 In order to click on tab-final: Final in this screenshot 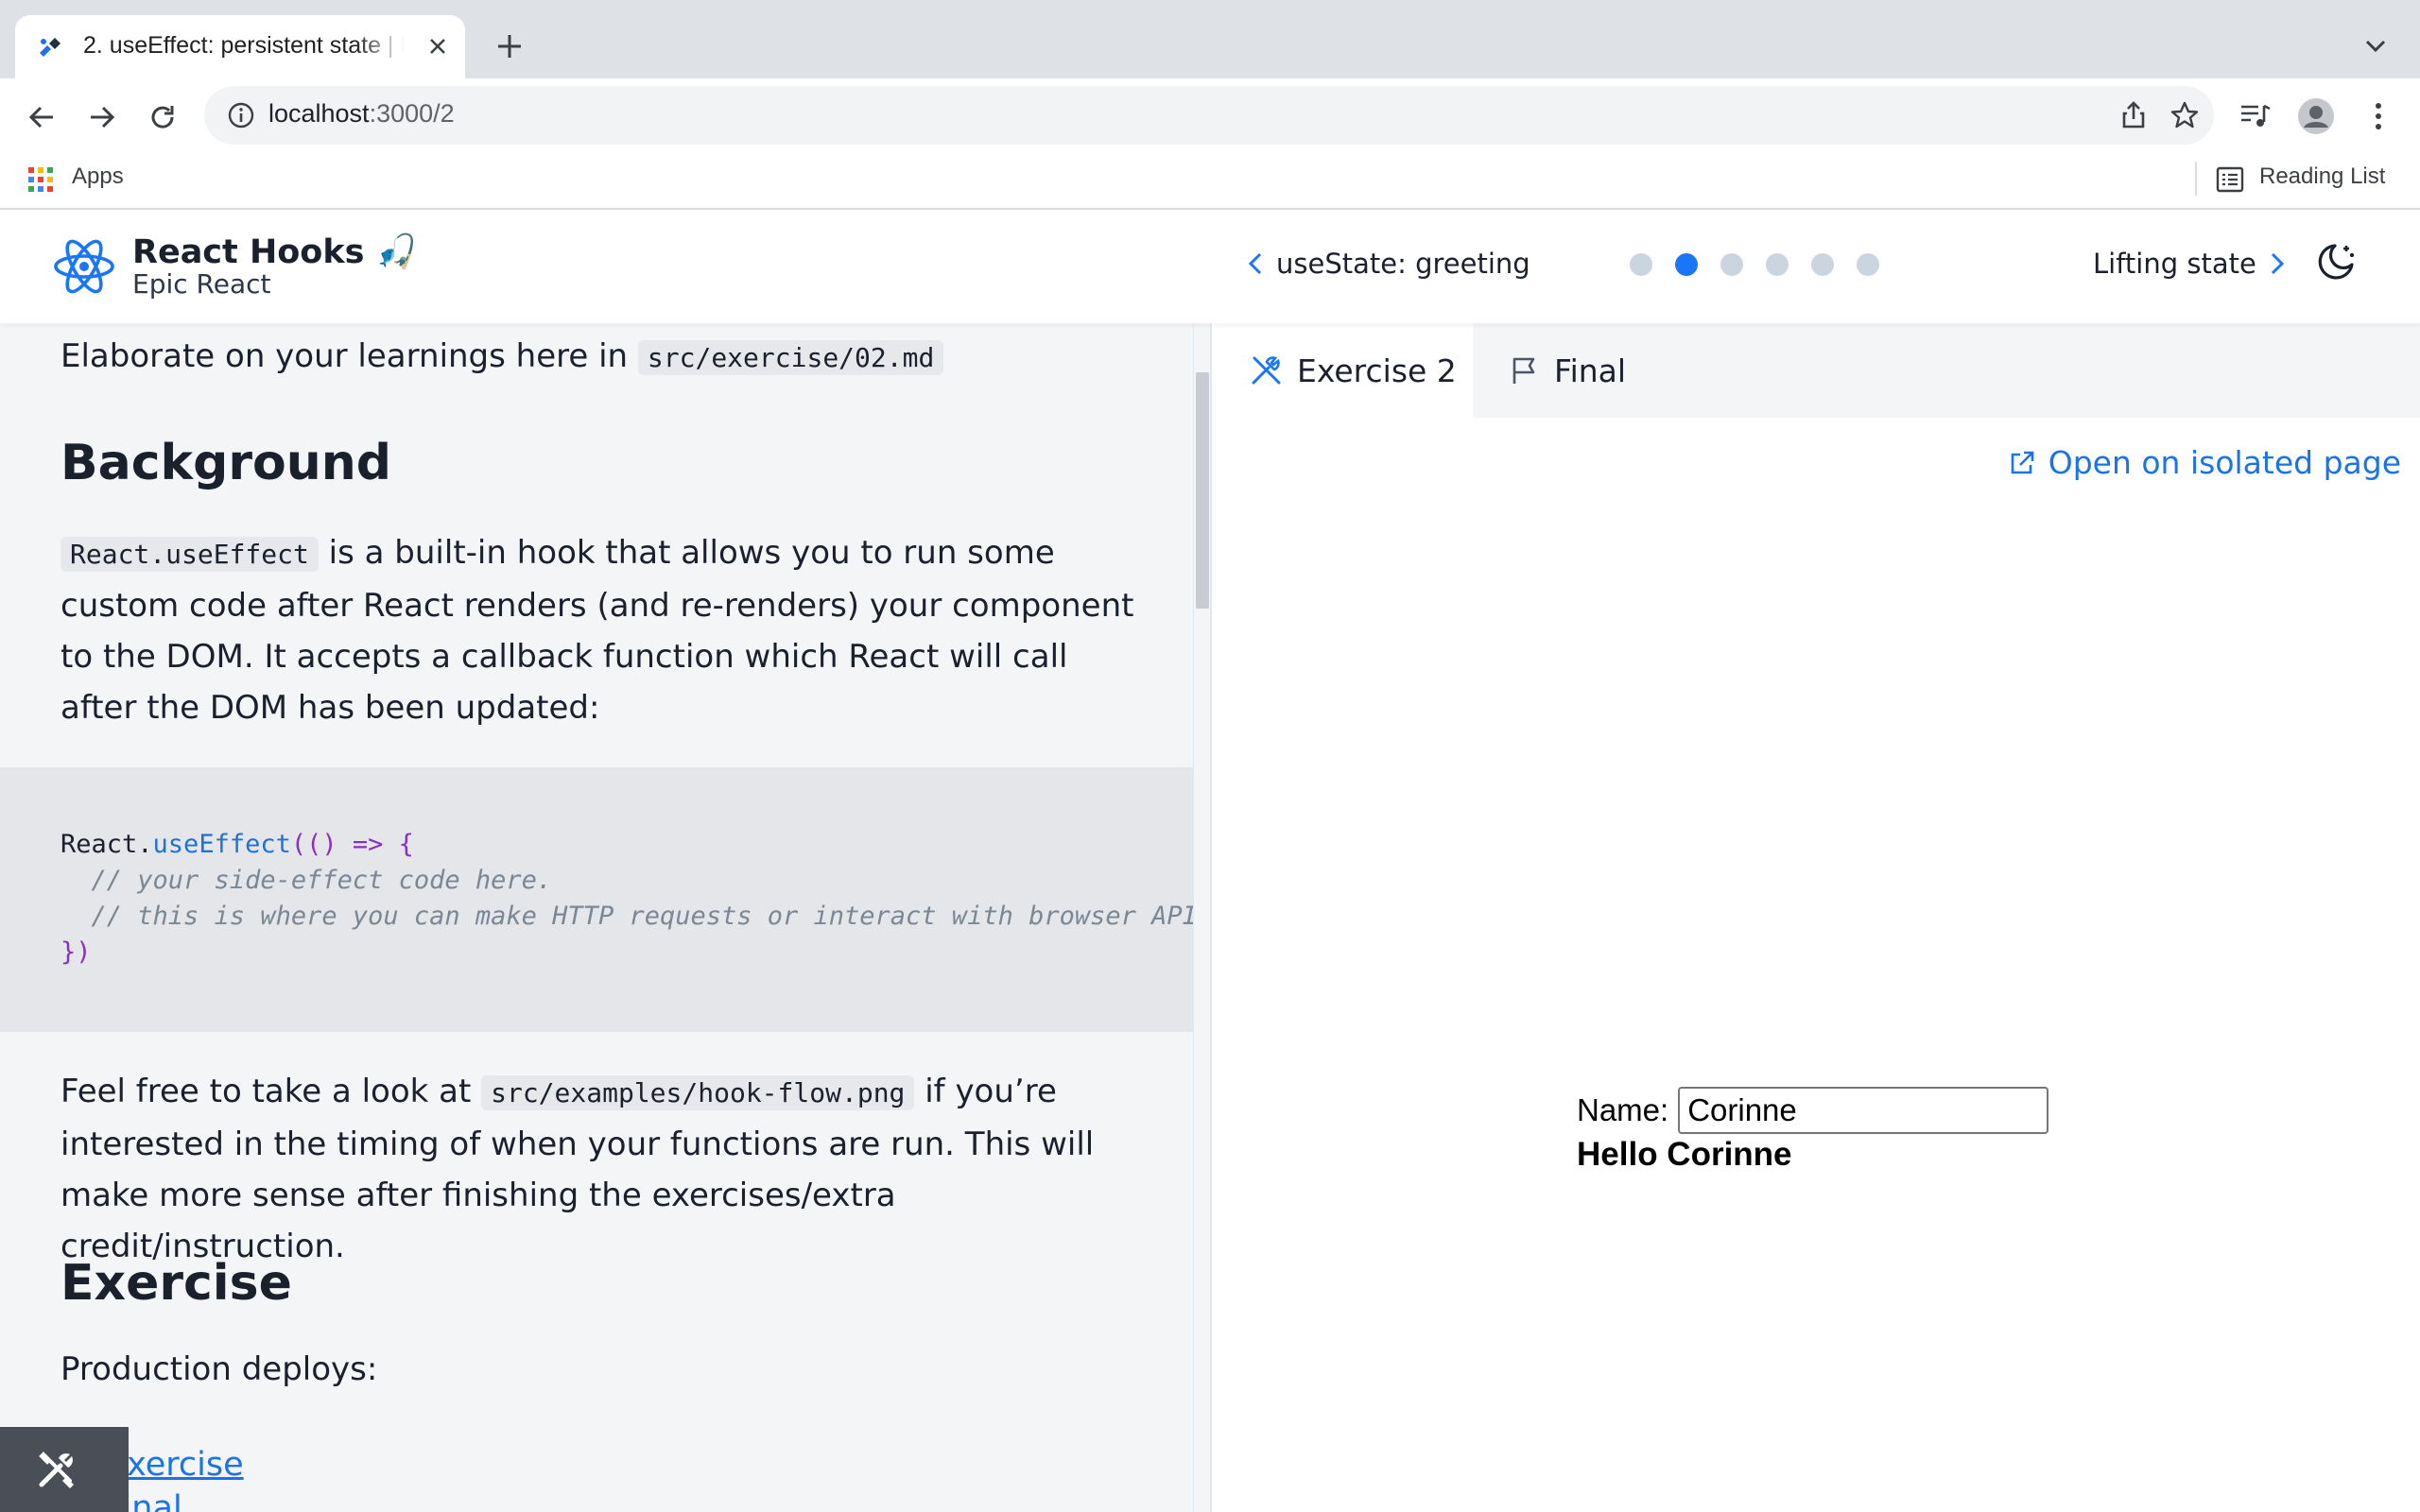, I will do `click(1568, 370)`.